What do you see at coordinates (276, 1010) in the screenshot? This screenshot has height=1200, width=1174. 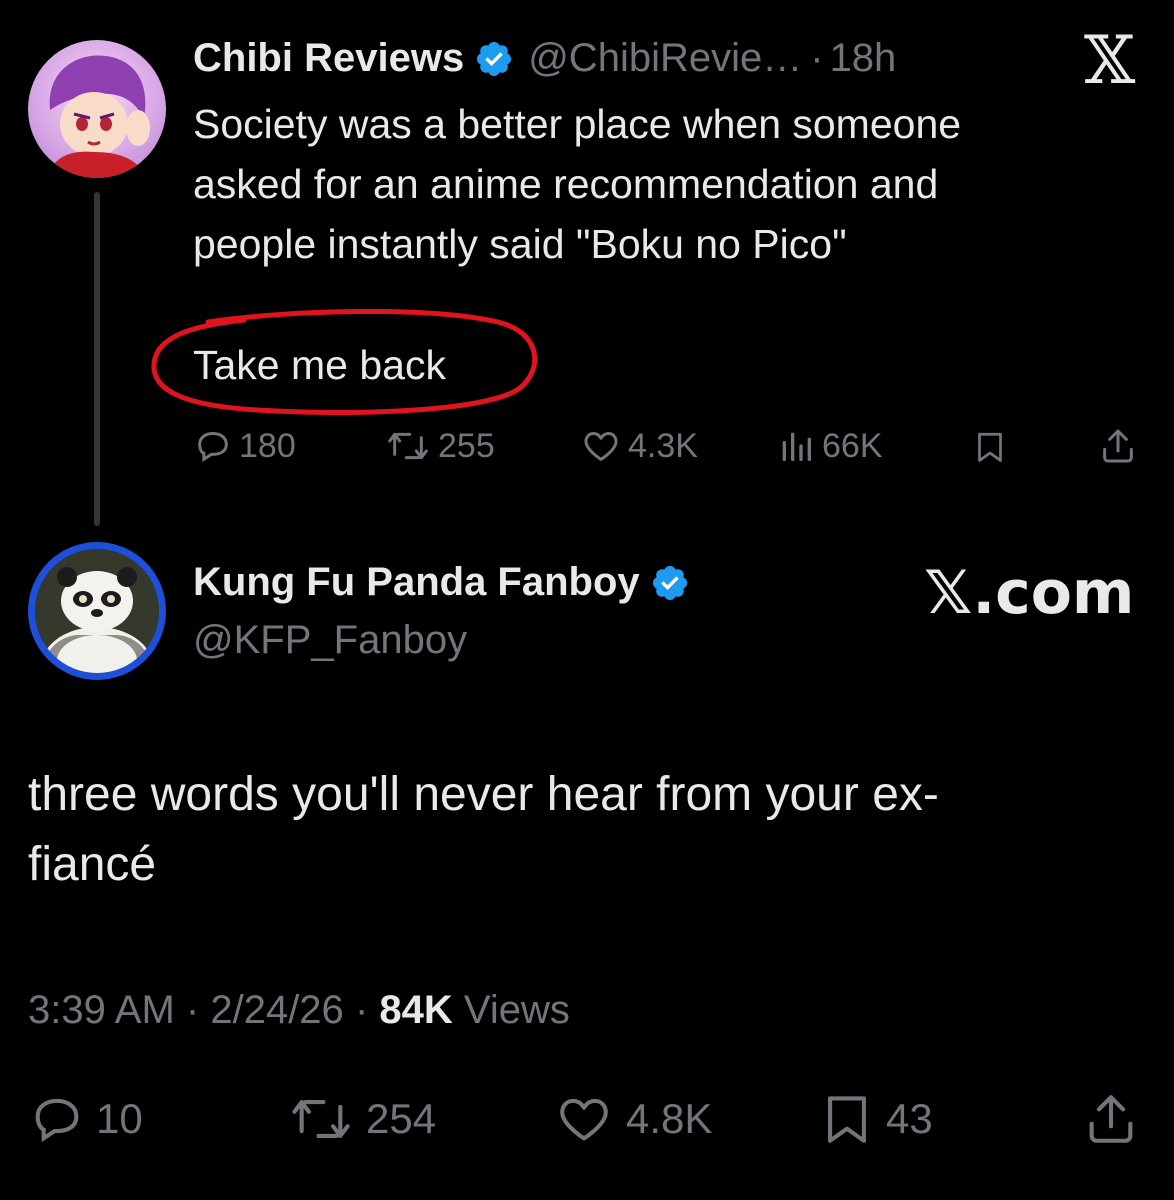 I see `tweet-date: 2/24/26` at bounding box center [276, 1010].